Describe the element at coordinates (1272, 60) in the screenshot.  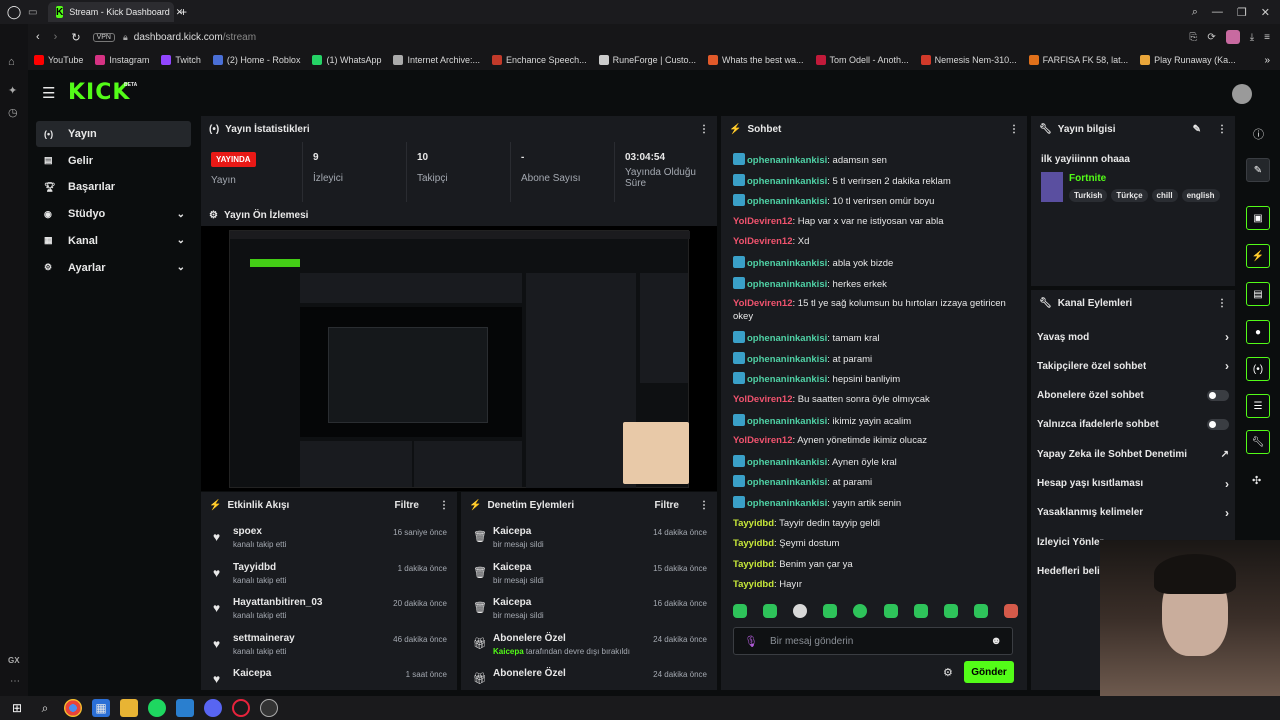
I see `more-bookmarks-icon: »` at that location.